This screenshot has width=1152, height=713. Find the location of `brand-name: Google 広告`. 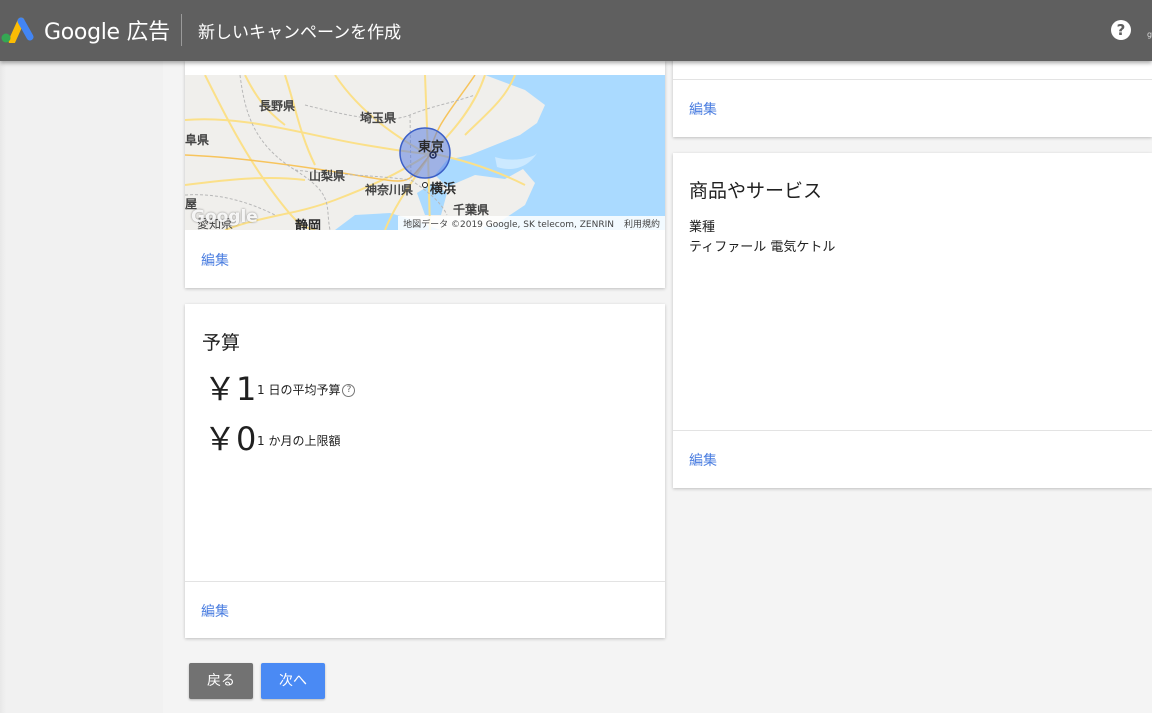

brand-name: Google 広告 is located at coordinates (107, 32).